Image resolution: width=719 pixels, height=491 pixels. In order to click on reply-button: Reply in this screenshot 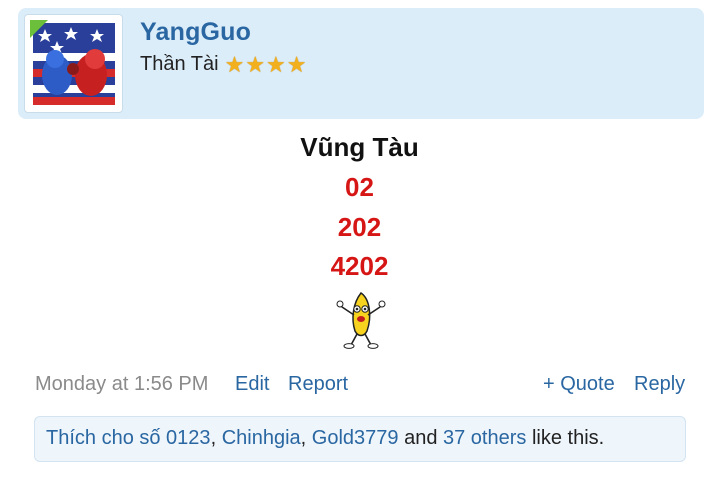, I will do `click(659, 384)`.